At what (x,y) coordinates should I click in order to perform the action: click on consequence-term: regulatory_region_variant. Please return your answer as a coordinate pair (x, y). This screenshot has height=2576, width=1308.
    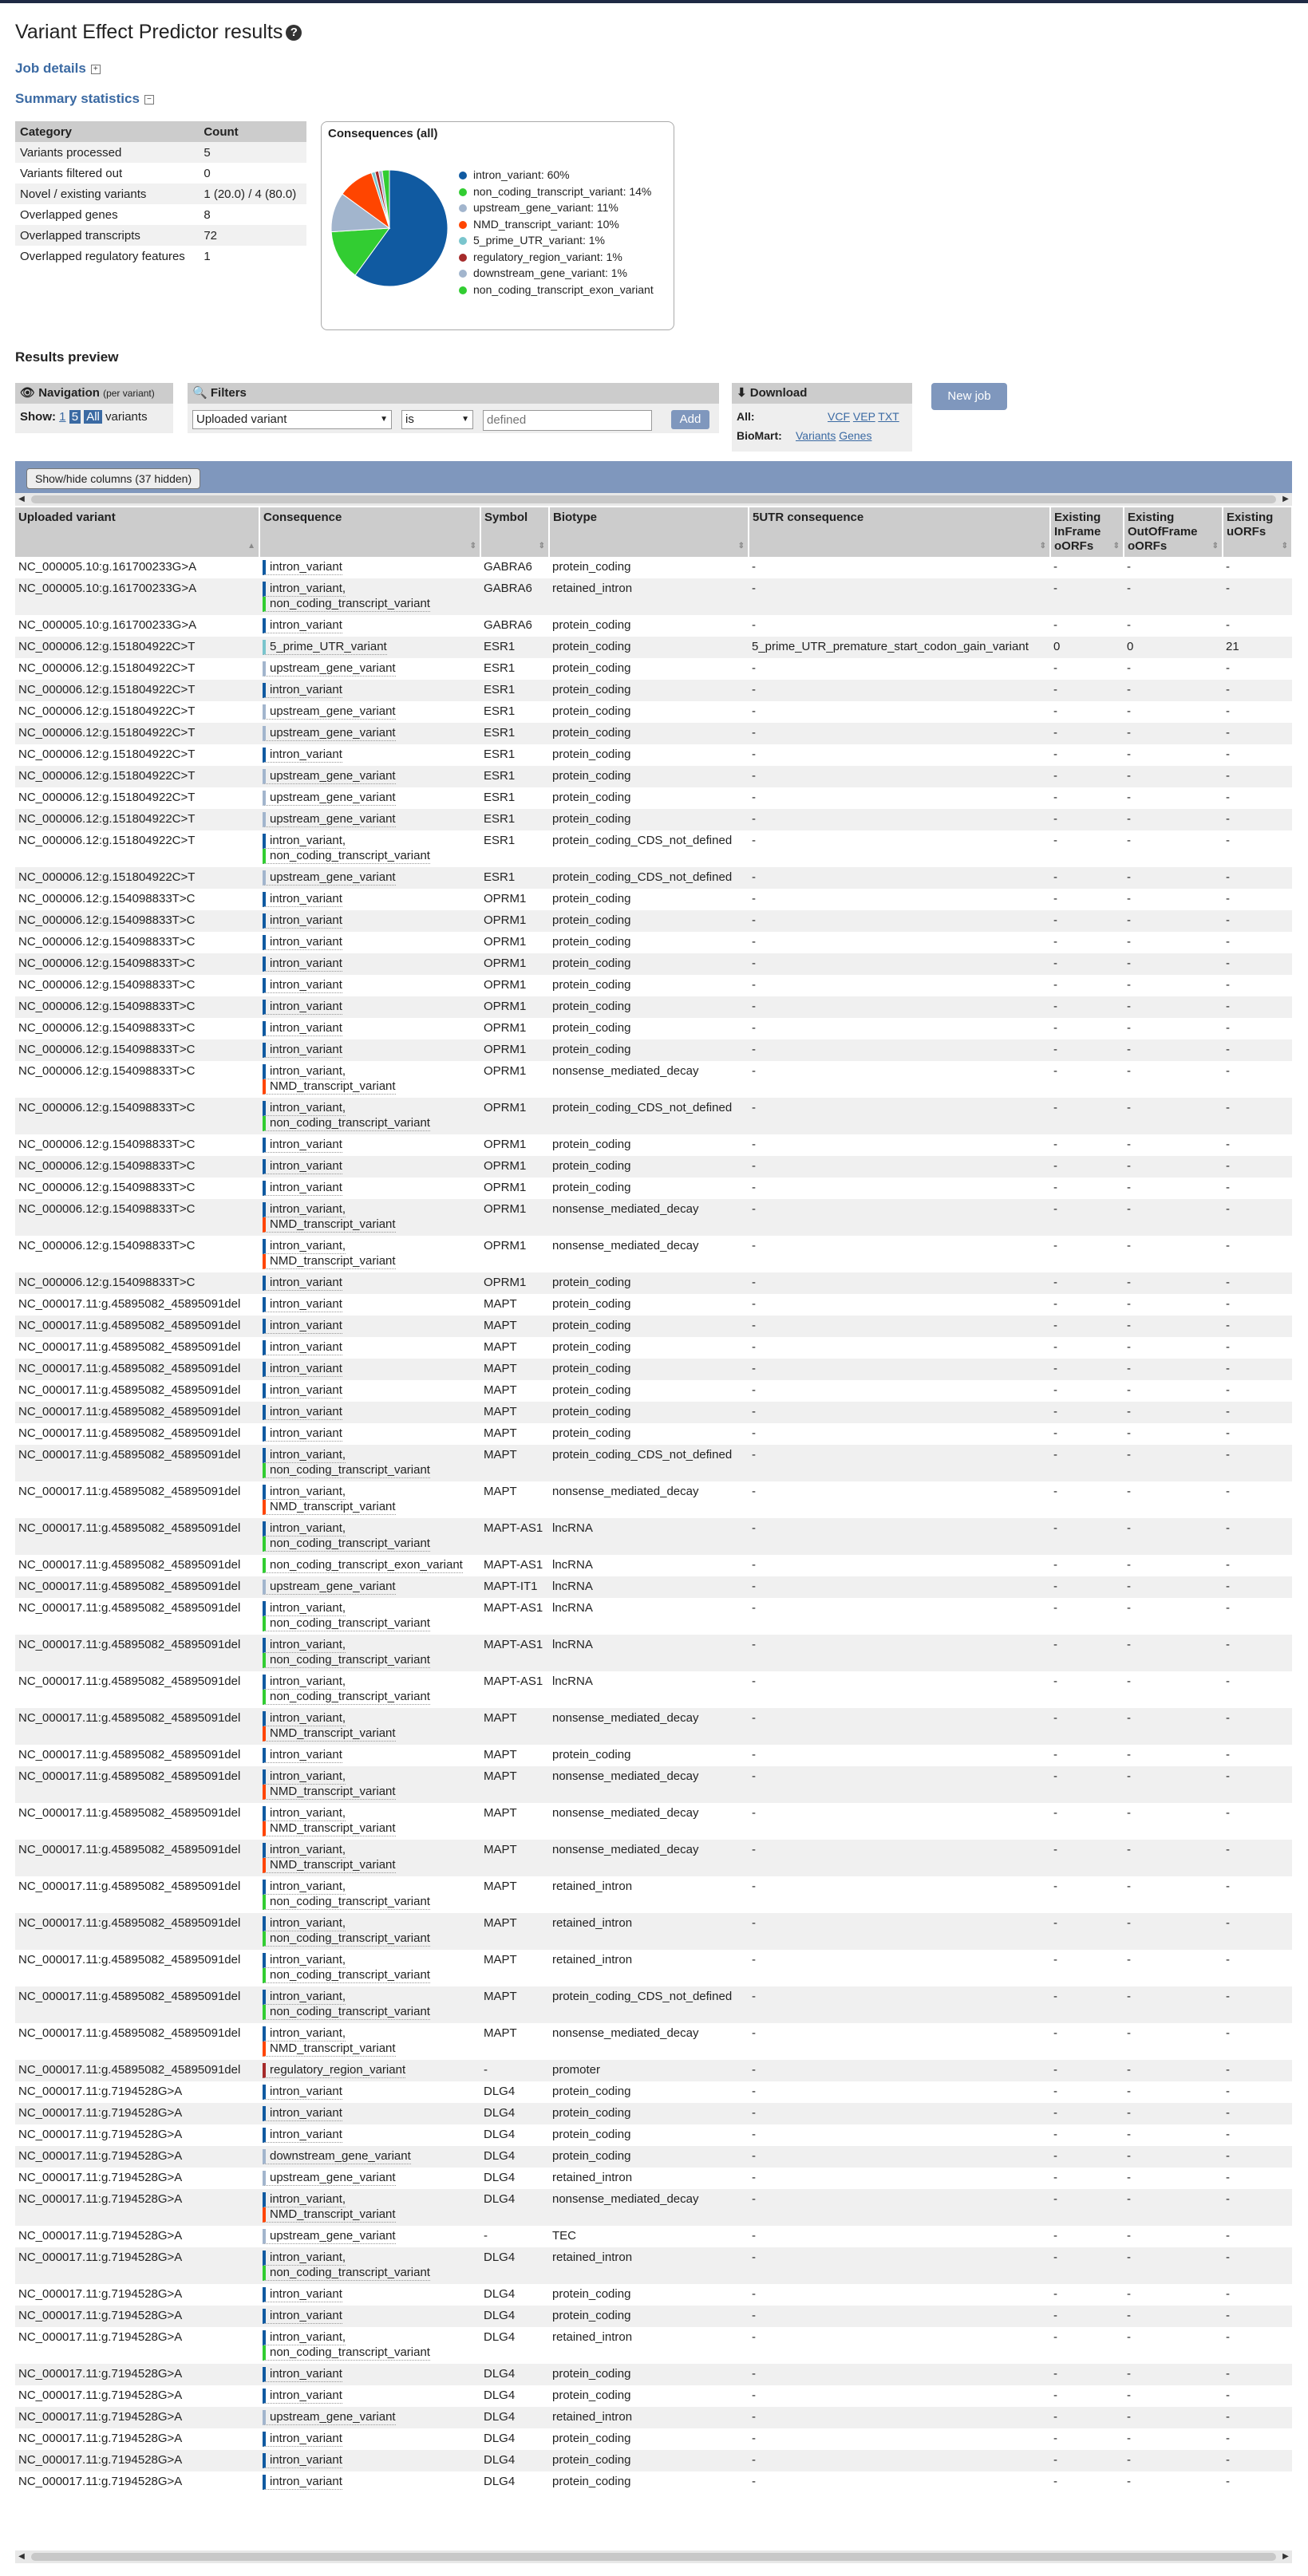
    Looking at the image, I should click on (334, 2070).